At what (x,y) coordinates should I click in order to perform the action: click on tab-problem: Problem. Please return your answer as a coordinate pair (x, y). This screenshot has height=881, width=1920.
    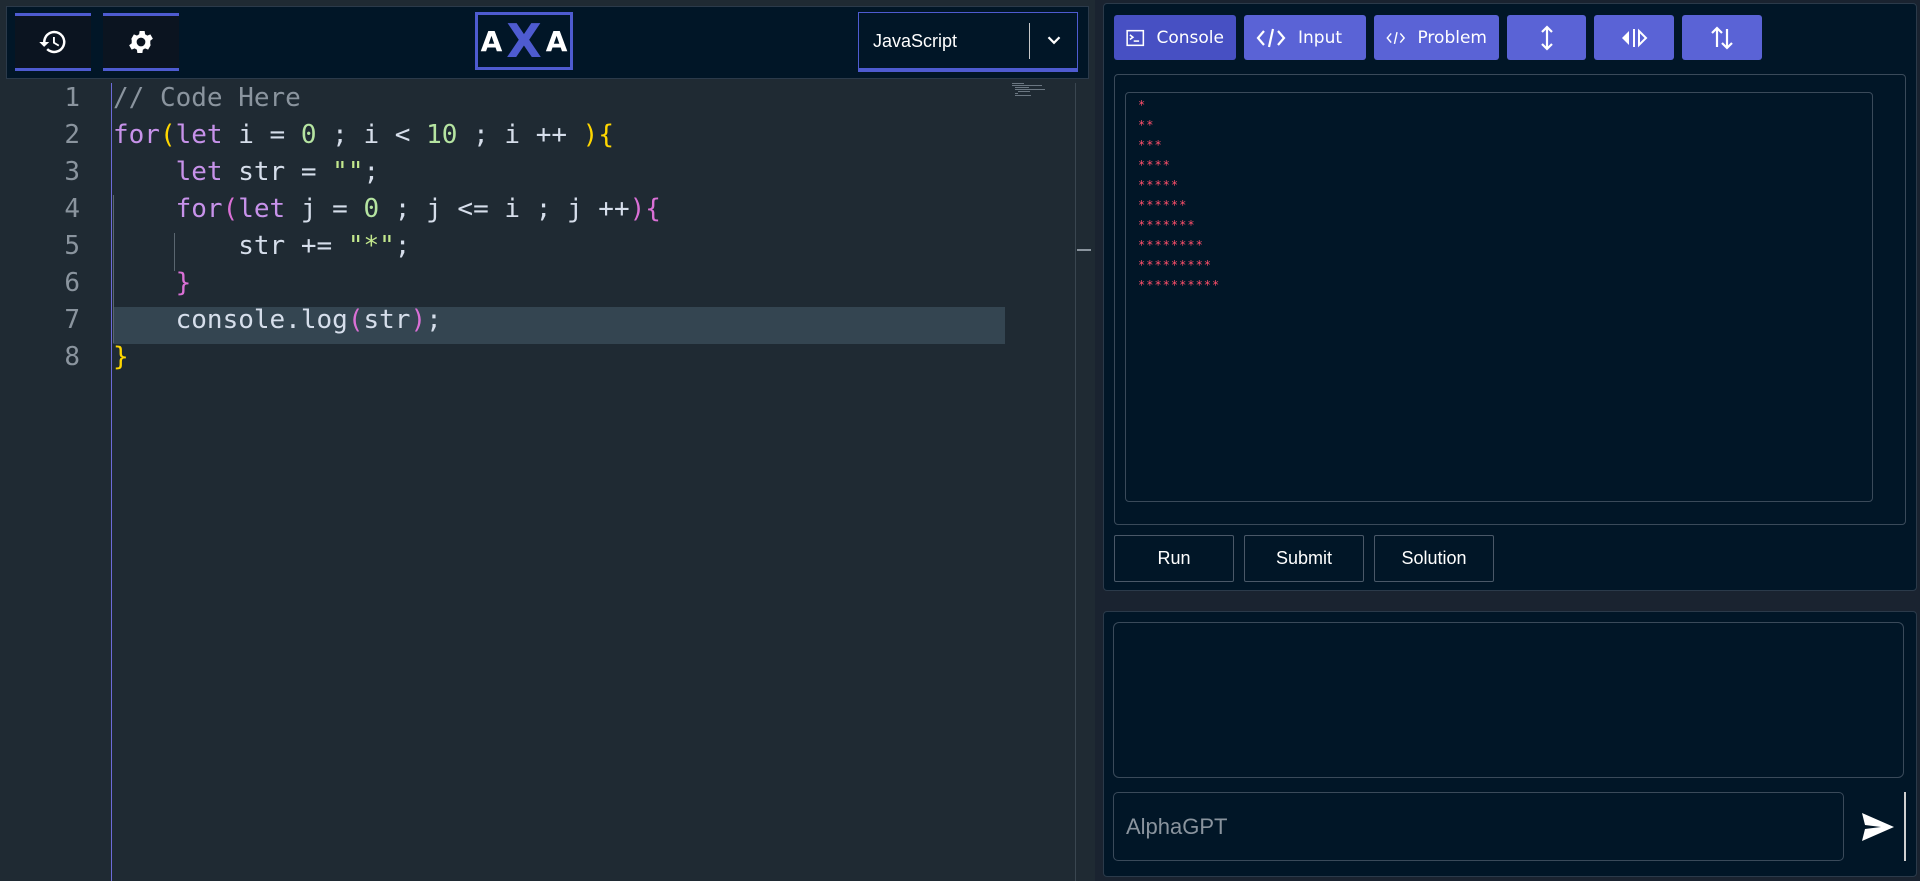
    Looking at the image, I should click on (1436, 37).